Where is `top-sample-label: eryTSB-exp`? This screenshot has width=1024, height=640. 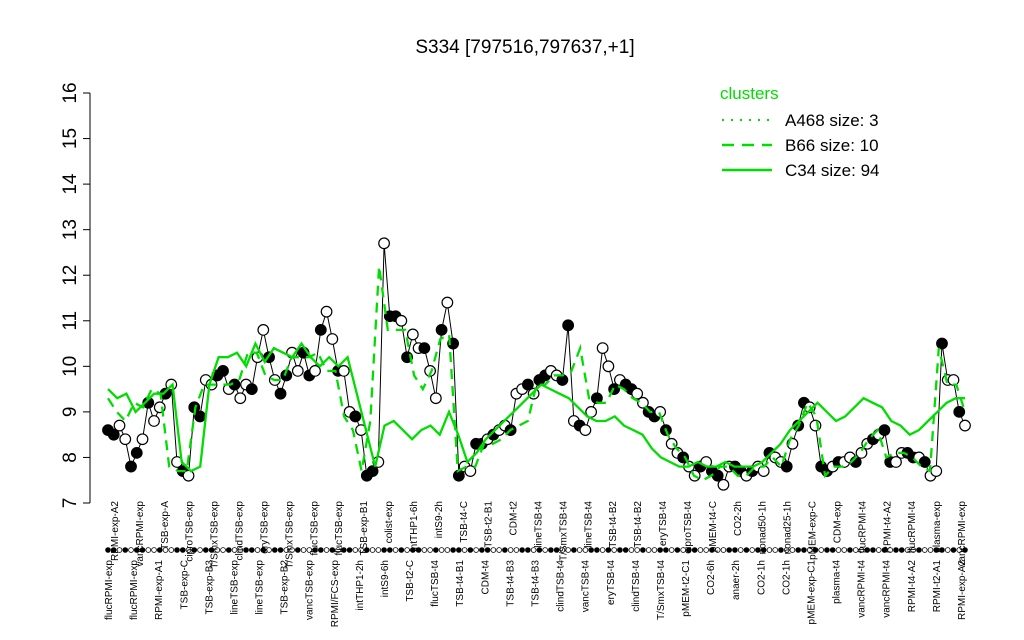
top-sample-label: eryTSB-exp is located at coordinates (265, 527).